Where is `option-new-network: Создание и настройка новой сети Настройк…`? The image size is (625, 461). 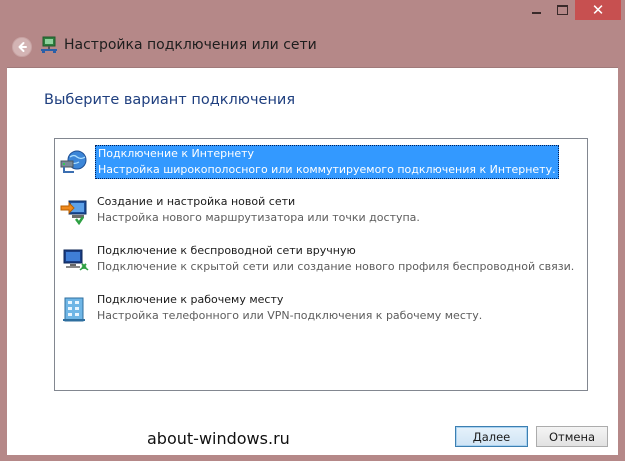
option-new-network: Создание и настройка новой сети Настройк… is located at coordinates (321, 211).